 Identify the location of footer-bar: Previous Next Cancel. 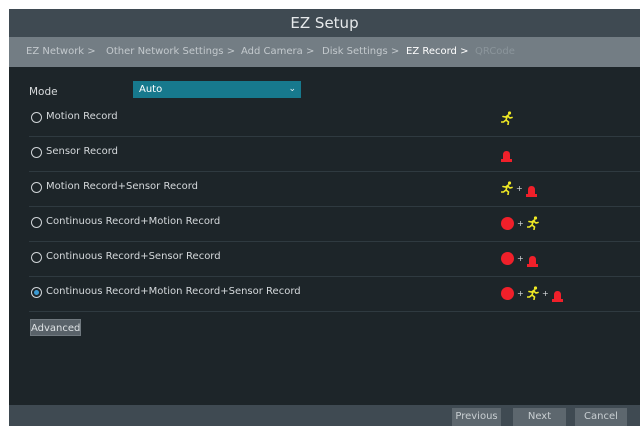
(324, 415).